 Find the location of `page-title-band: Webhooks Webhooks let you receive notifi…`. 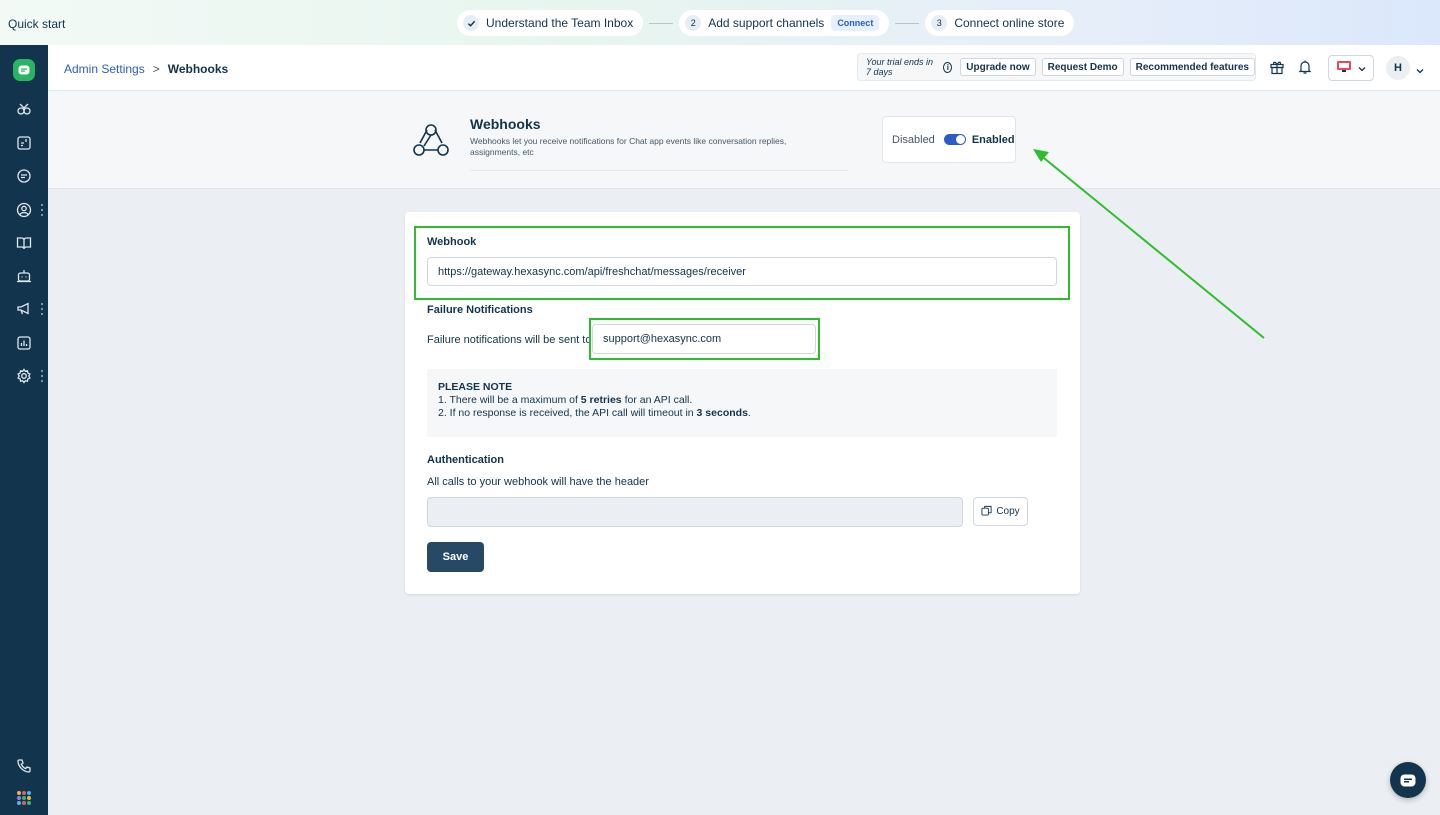

page-title-band: Webhooks Webhooks let you receive notifi… is located at coordinates (744, 140).